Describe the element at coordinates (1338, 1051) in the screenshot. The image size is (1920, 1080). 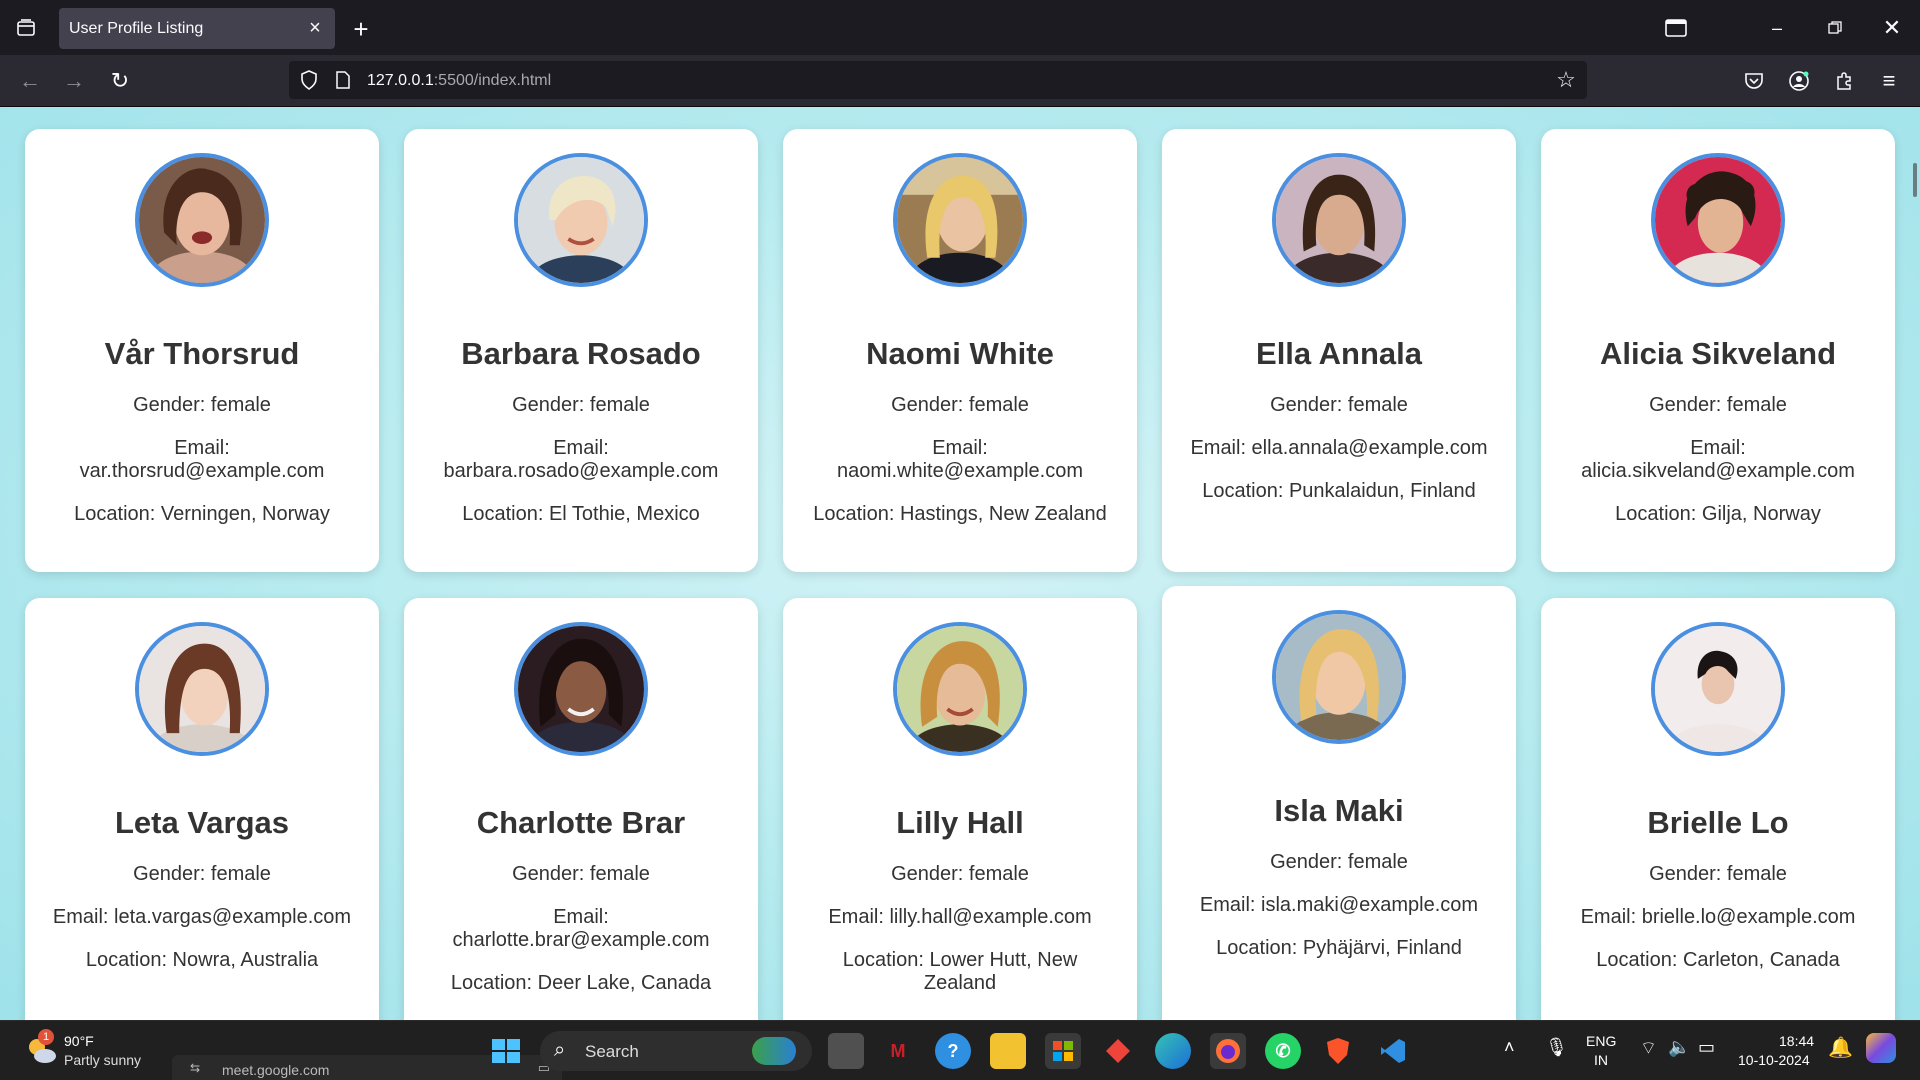
I see `brave-icon` at that location.